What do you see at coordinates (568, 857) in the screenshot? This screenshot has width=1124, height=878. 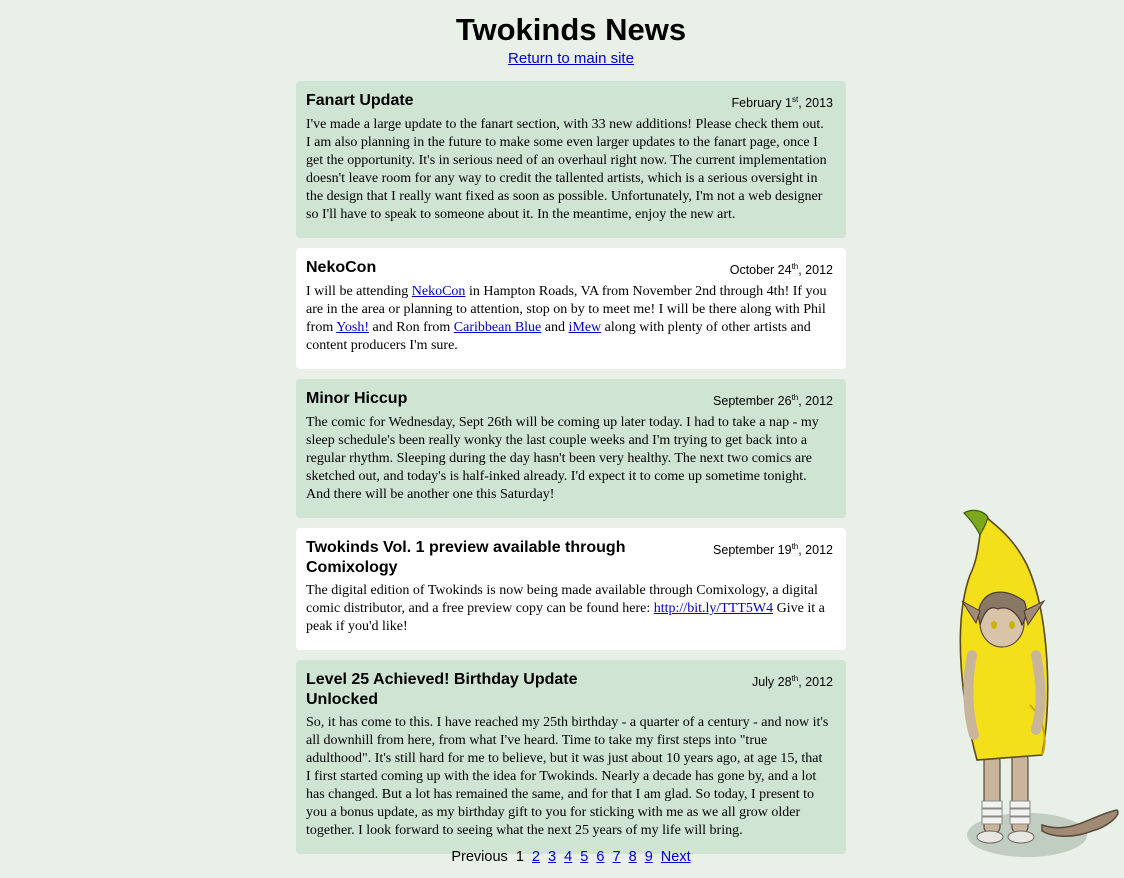 I see `pager-page-link: 4` at bounding box center [568, 857].